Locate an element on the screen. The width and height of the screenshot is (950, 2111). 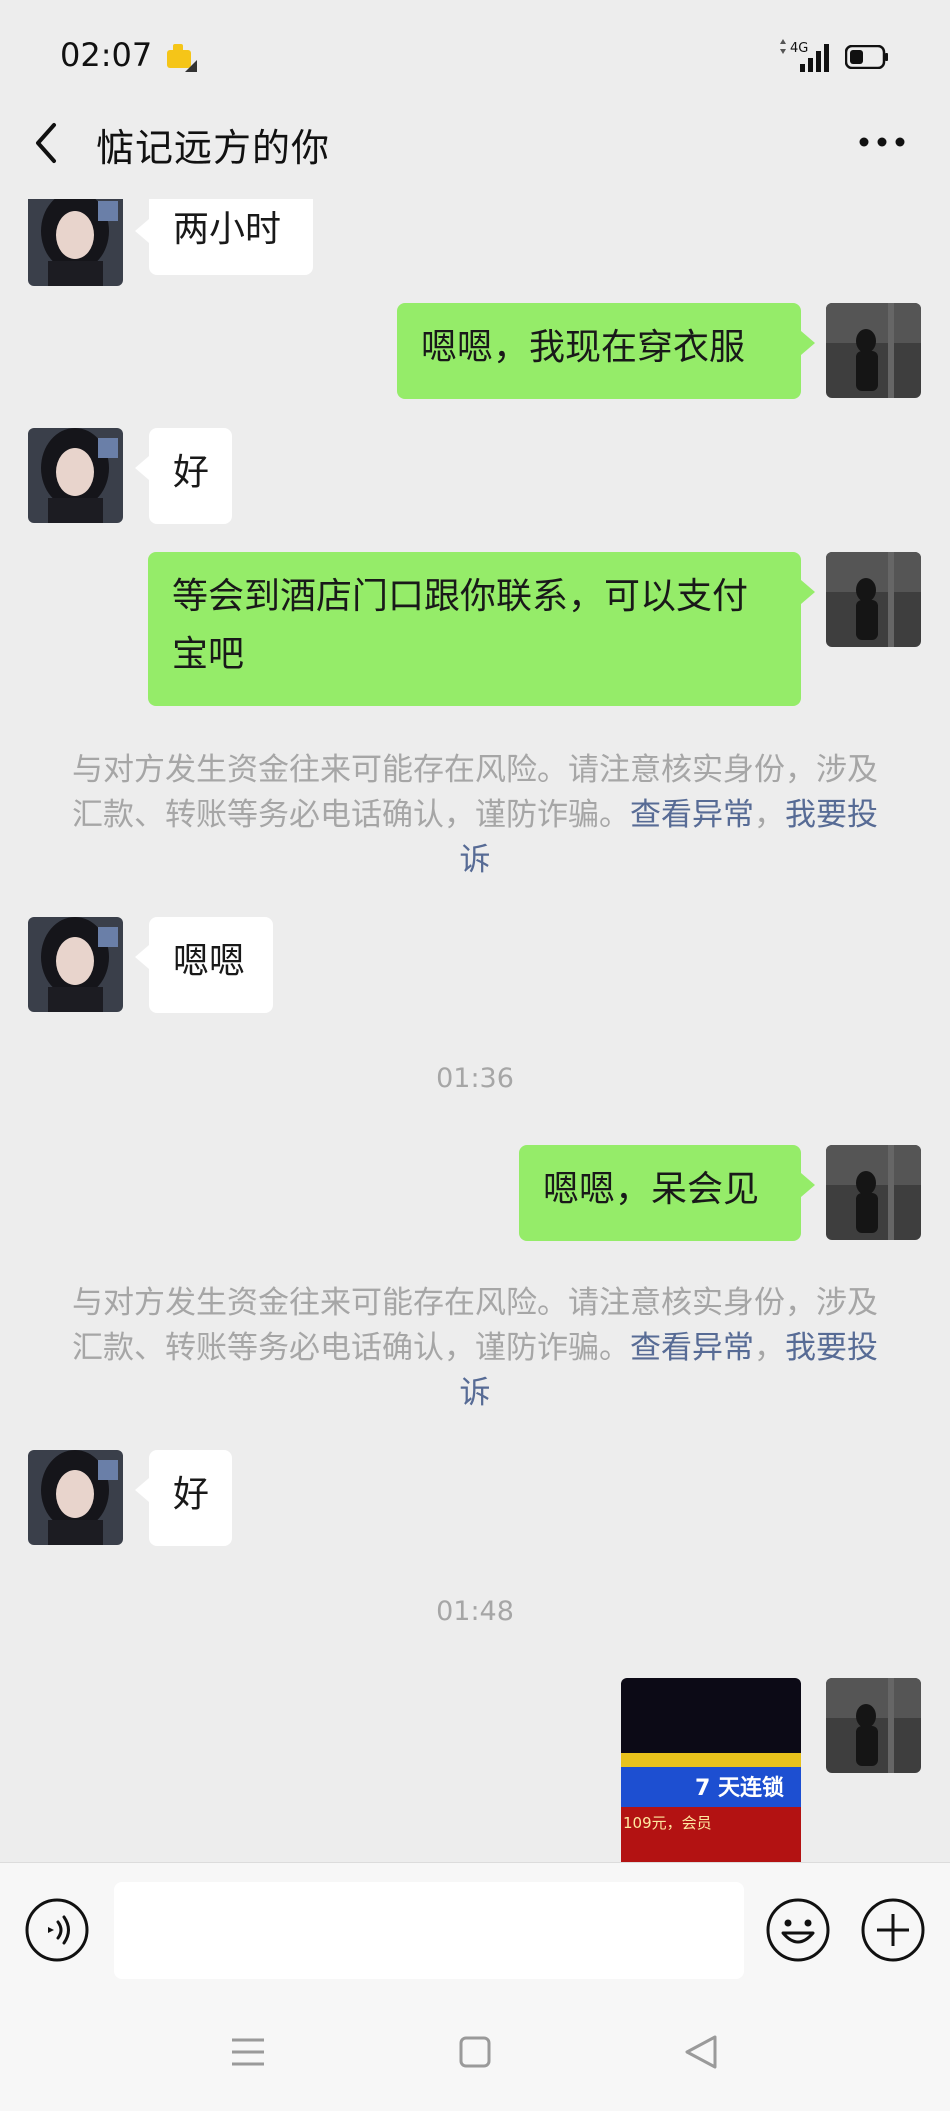
message-text: 嗯嗯，我现在穿衣服 is located at coordinates (583, 347).